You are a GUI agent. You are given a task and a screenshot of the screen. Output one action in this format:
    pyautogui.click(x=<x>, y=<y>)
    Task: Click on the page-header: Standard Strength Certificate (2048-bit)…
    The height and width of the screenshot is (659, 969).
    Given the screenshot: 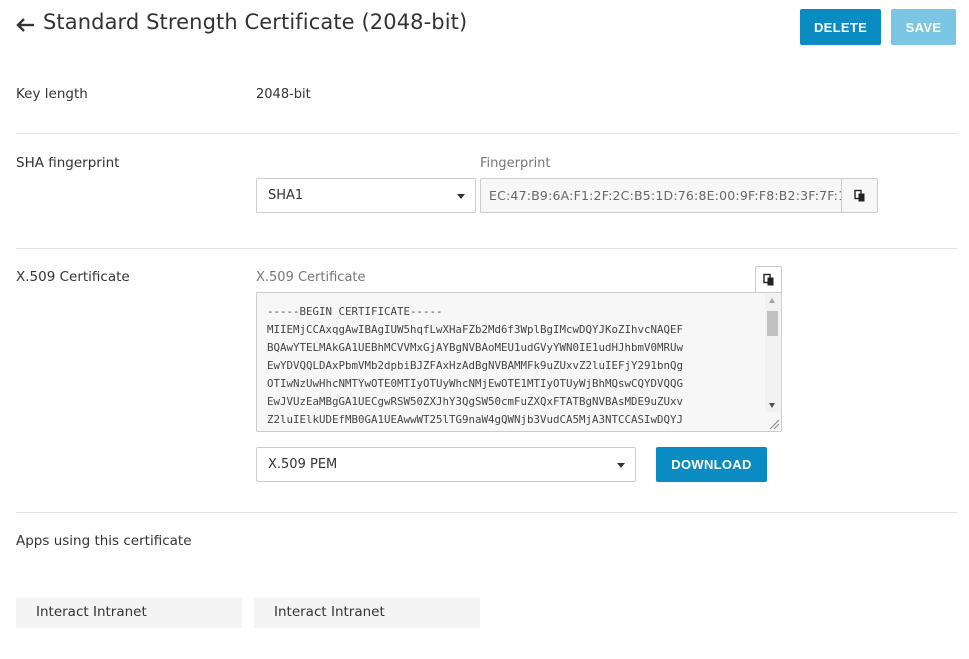 What is the action you would take?
    pyautogui.click(x=486, y=28)
    